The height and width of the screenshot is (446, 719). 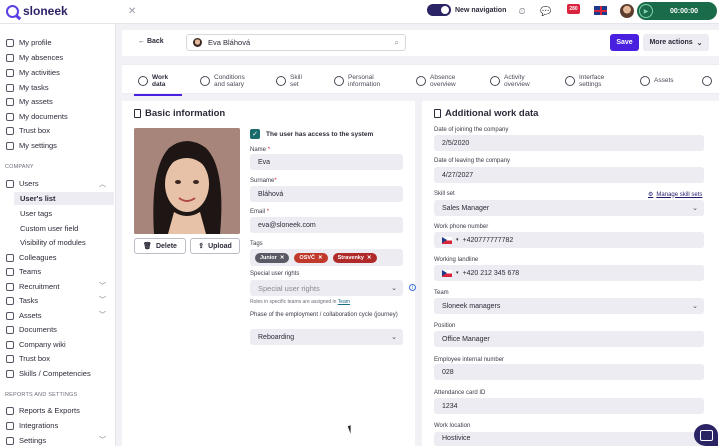 What do you see at coordinates (42, 344) in the screenshot?
I see `sidebar-item-label: Company wiki` at bounding box center [42, 344].